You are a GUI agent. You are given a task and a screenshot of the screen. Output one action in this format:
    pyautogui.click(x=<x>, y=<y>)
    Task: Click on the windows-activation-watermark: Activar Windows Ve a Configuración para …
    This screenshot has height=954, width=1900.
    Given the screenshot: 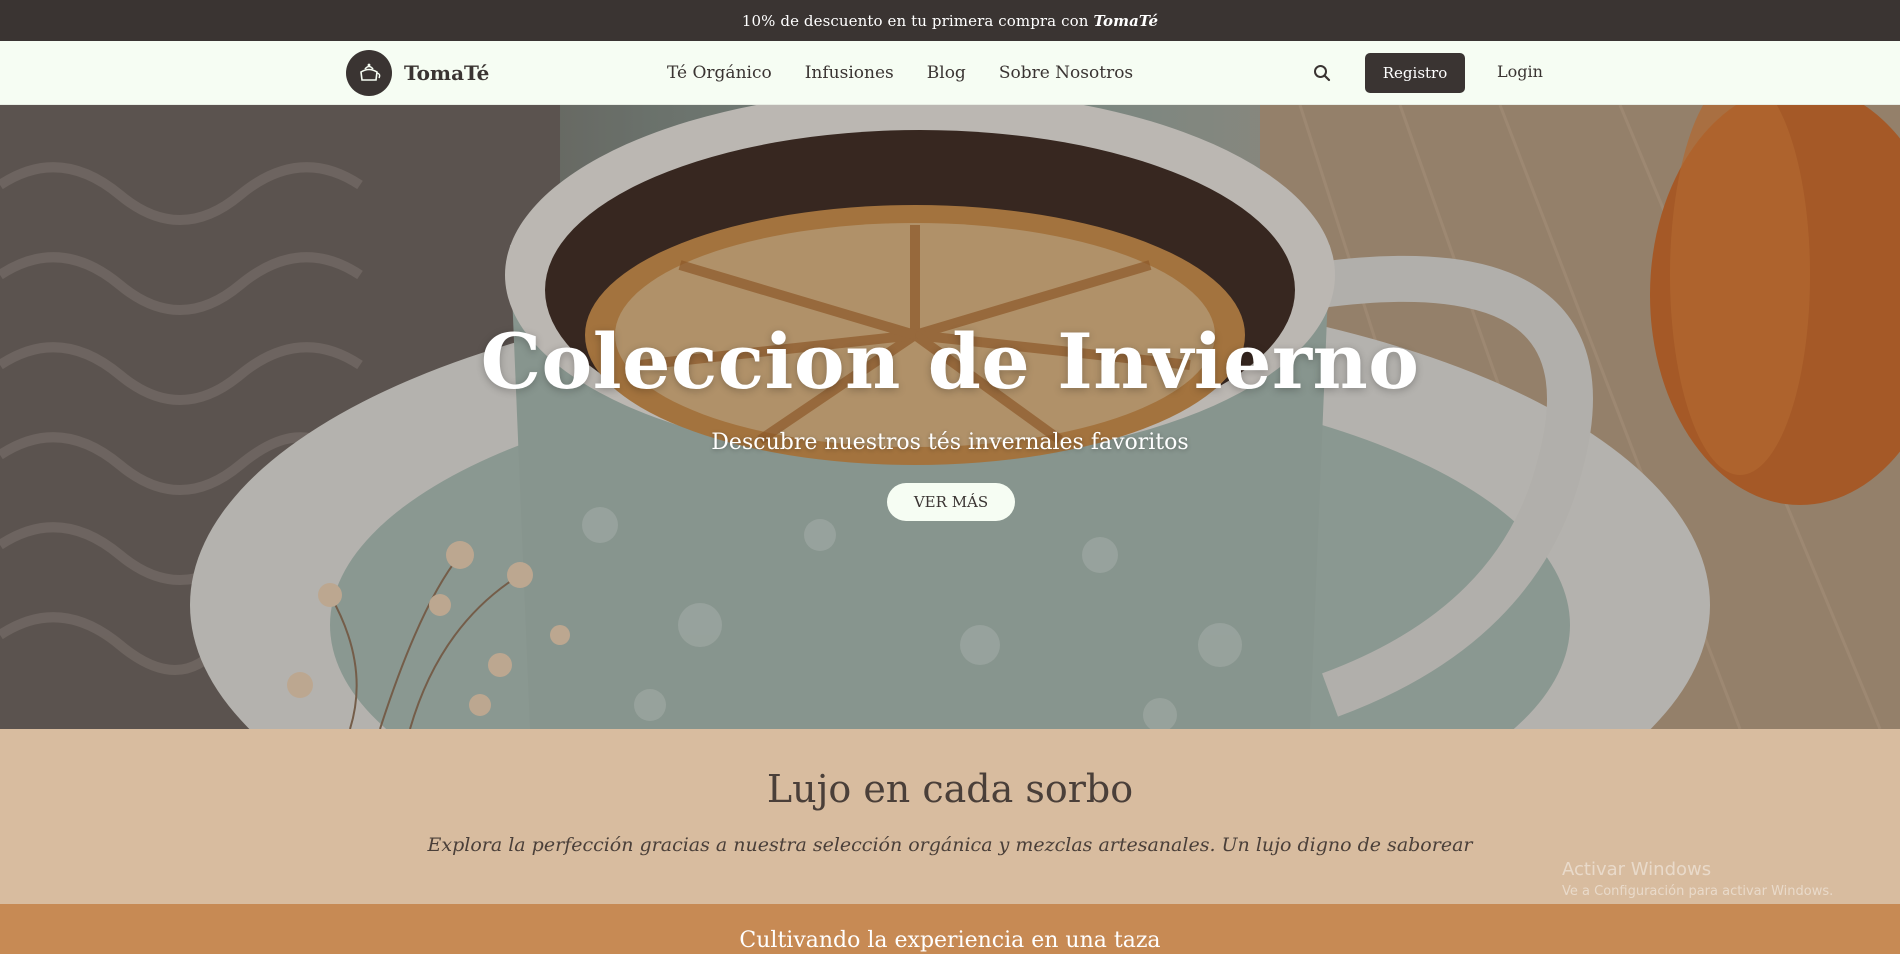 What is the action you would take?
    pyautogui.click(x=1697, y=879)
    